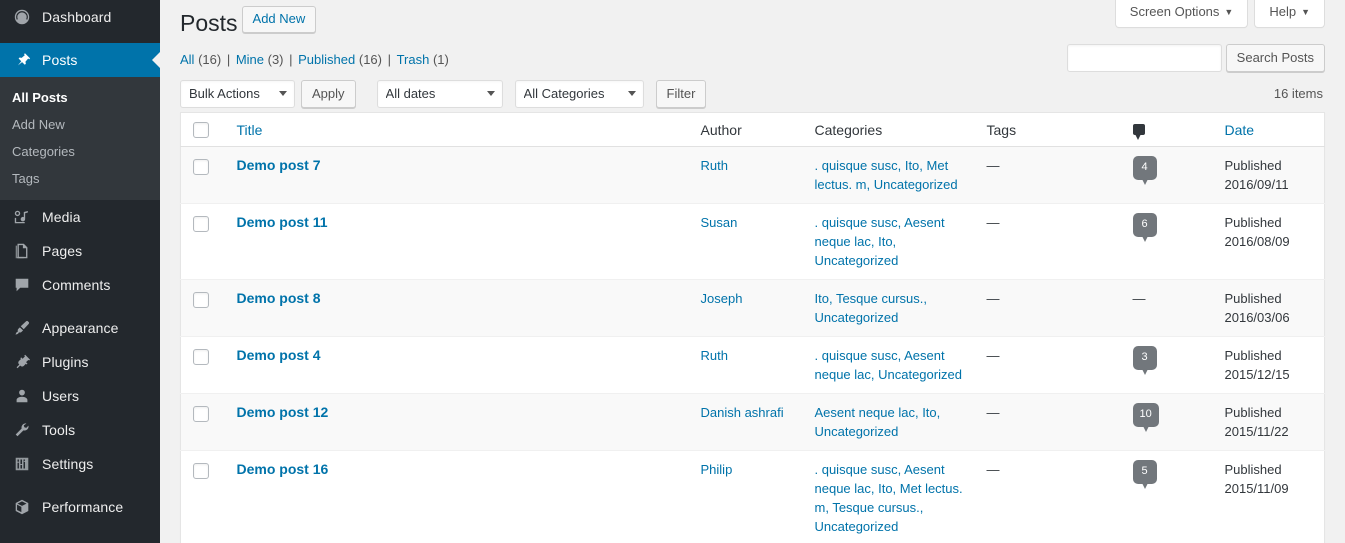  What do you see at coordinates (1275, 58) in the screenshot?
I see `search-posts-button: Search Posts` at bounding box center [1275, 58].